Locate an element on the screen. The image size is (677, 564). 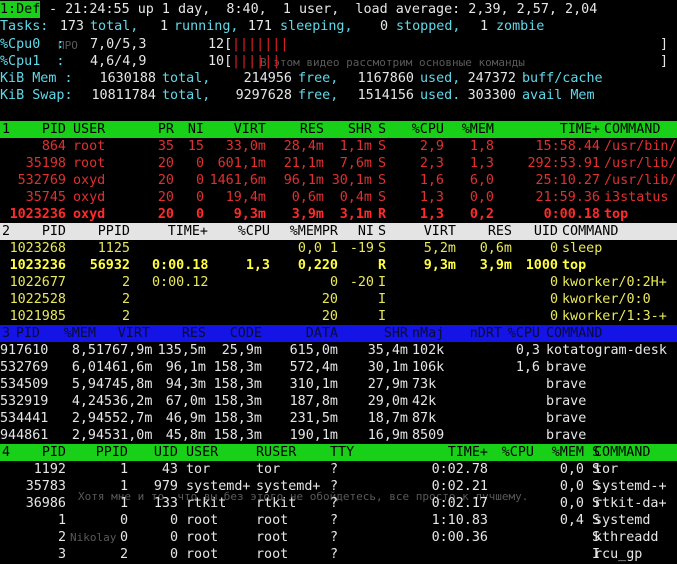
process-row: 1 0 0 root root? 1:10.83 0,4 Ssystemd is located at coordinates (338, 520).